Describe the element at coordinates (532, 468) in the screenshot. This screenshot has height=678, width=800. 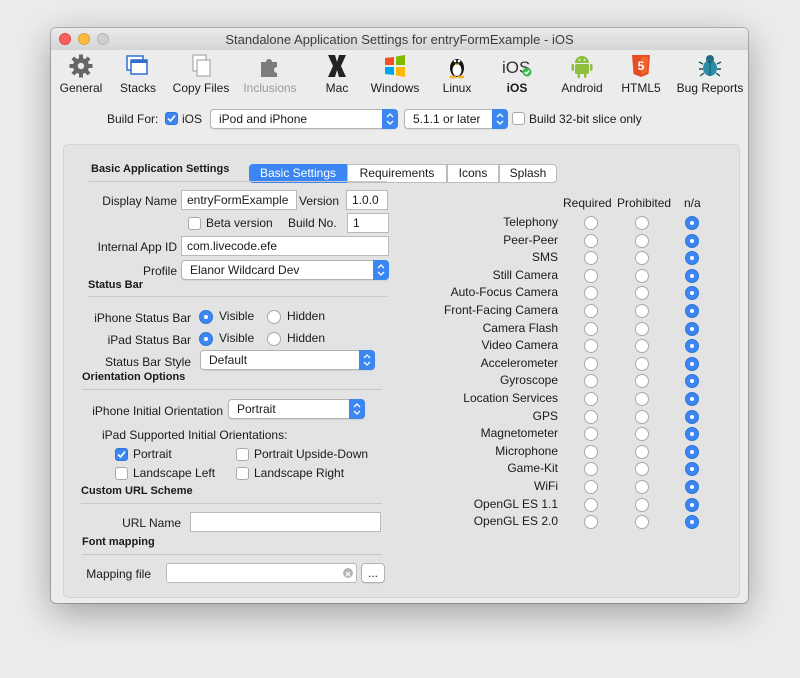
I see `capability-label: Game-Kit` at that location.